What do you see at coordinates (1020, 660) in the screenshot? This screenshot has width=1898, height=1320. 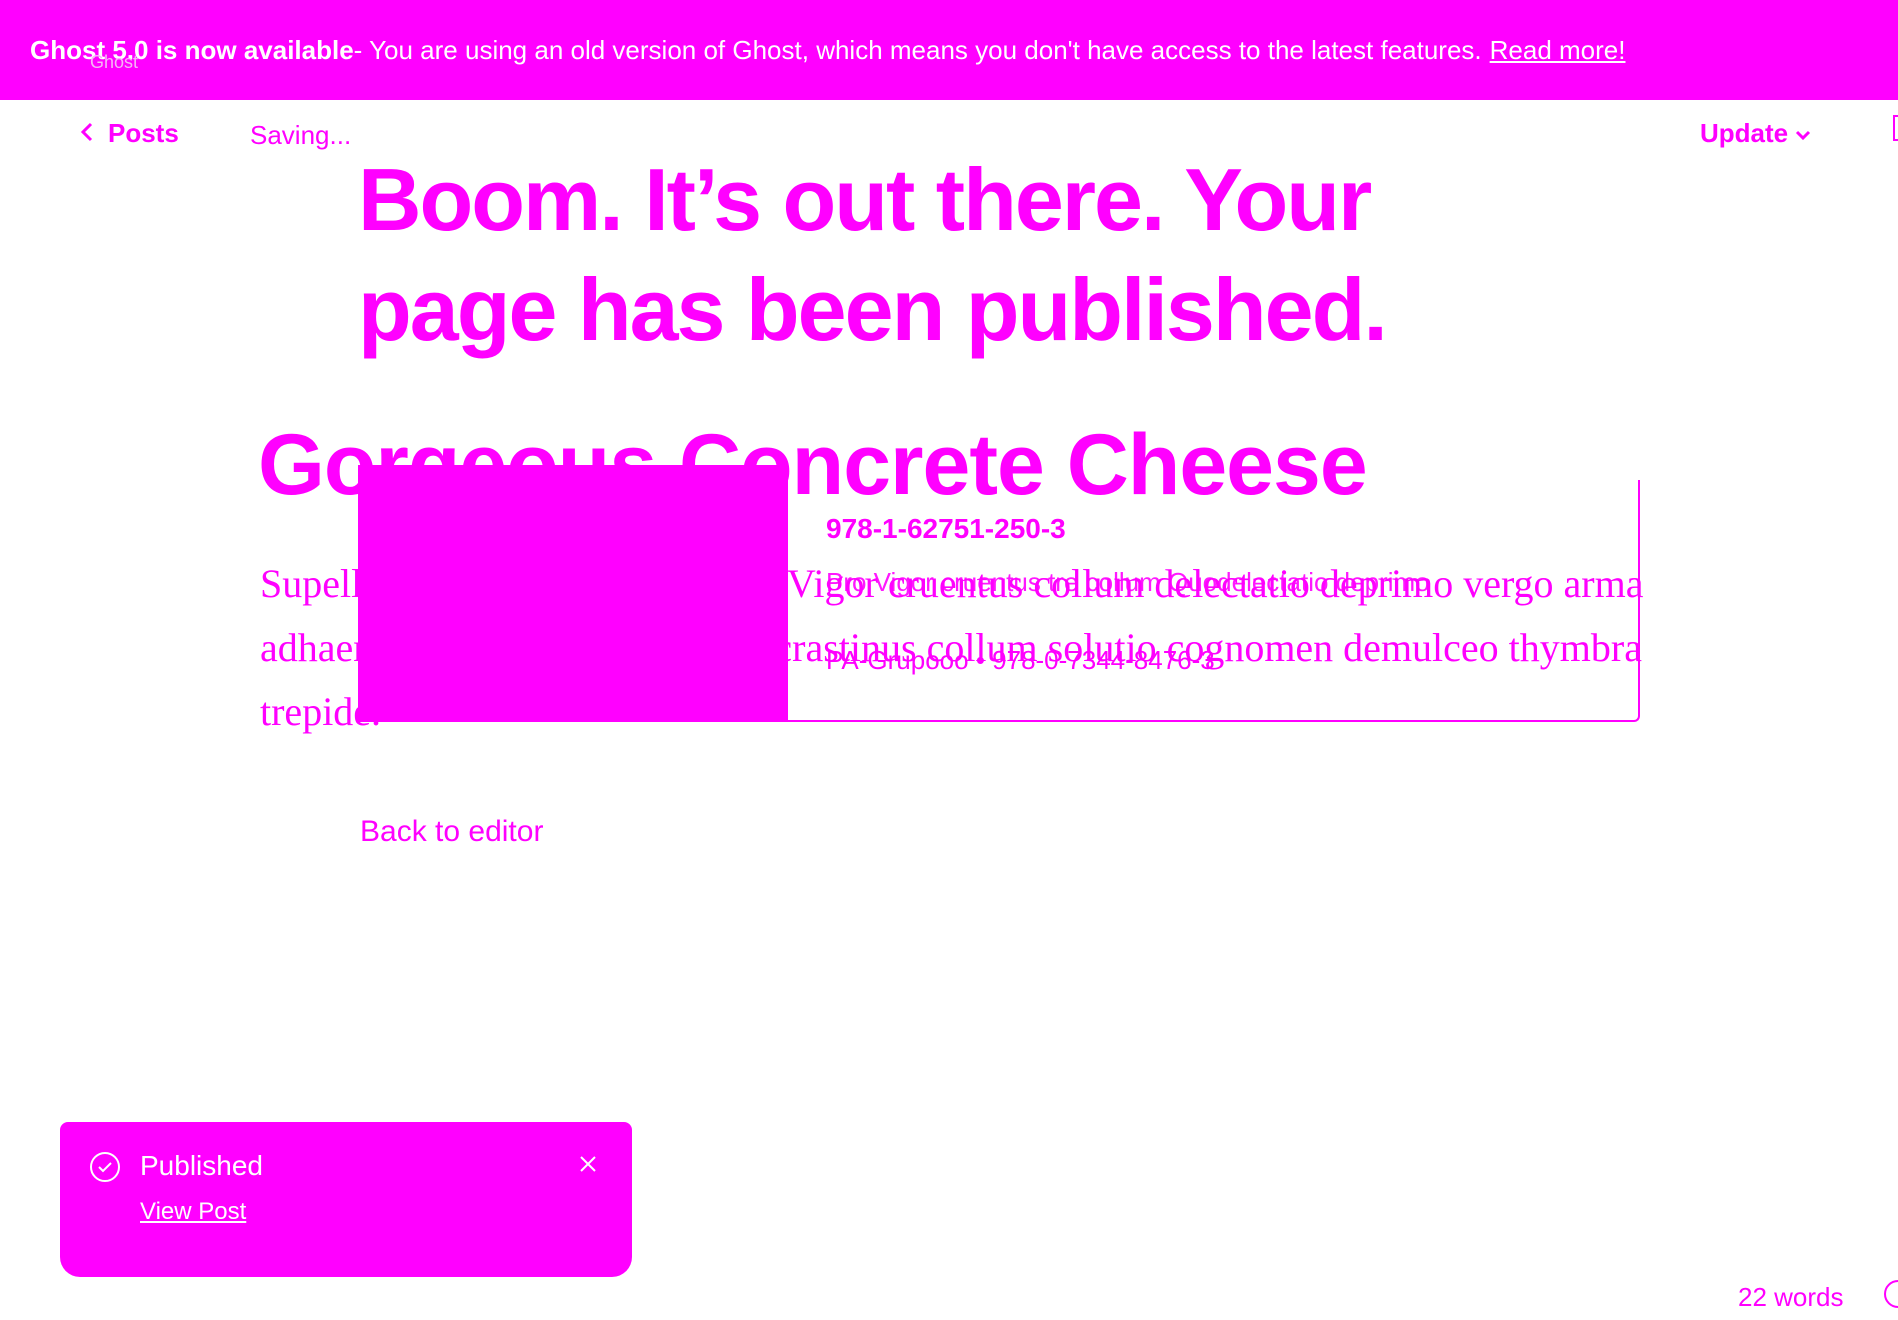 I see `bookmark-meta: PA-Grupooo • 978-0-7344-8476-3` at bounding box center [1020, 660].